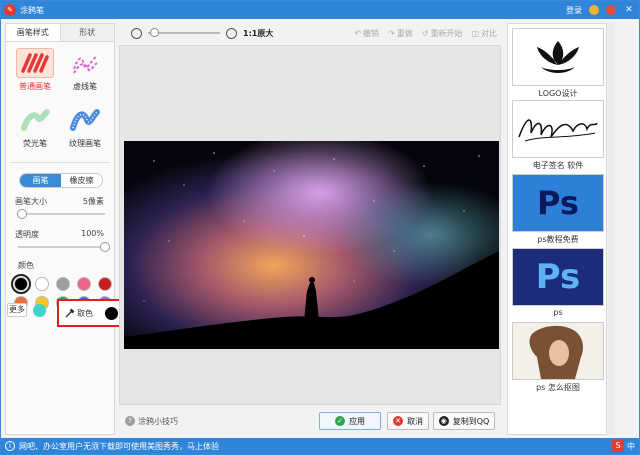 This screenshot has height=455, width=640. I want to click on cancel-icon: ✕, so click(398, 421).